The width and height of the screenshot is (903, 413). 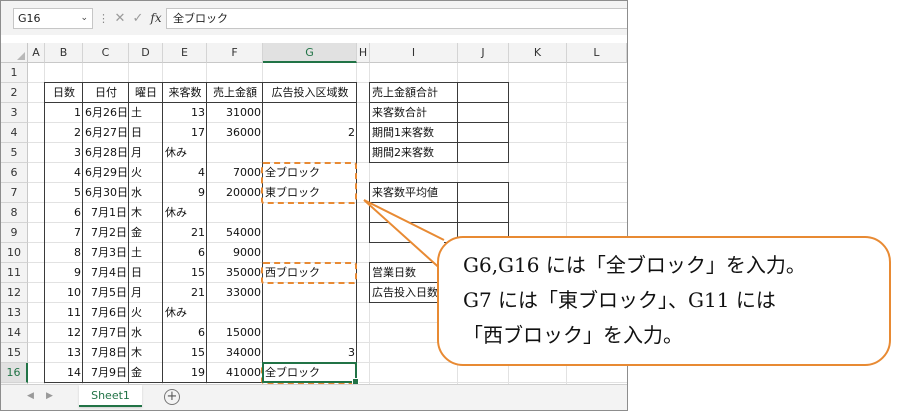 What do you see at coordinates (619, 300) in the screenshot?
I see `callout-line-2: G7 には「東ブロック」、G11 には` at bounding box center [619, 300].